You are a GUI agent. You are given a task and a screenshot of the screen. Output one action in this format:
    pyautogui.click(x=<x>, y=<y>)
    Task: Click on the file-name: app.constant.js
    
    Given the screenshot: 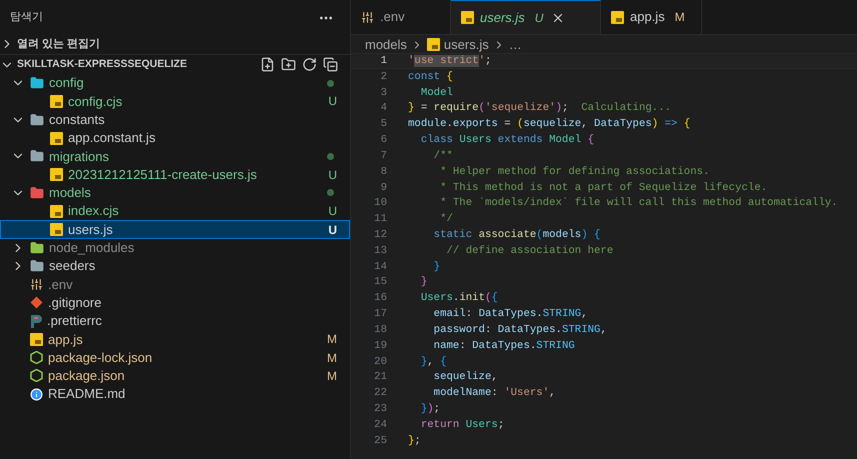 What is the action you would take?
    pyautogui.click(x=112, y=138)
    